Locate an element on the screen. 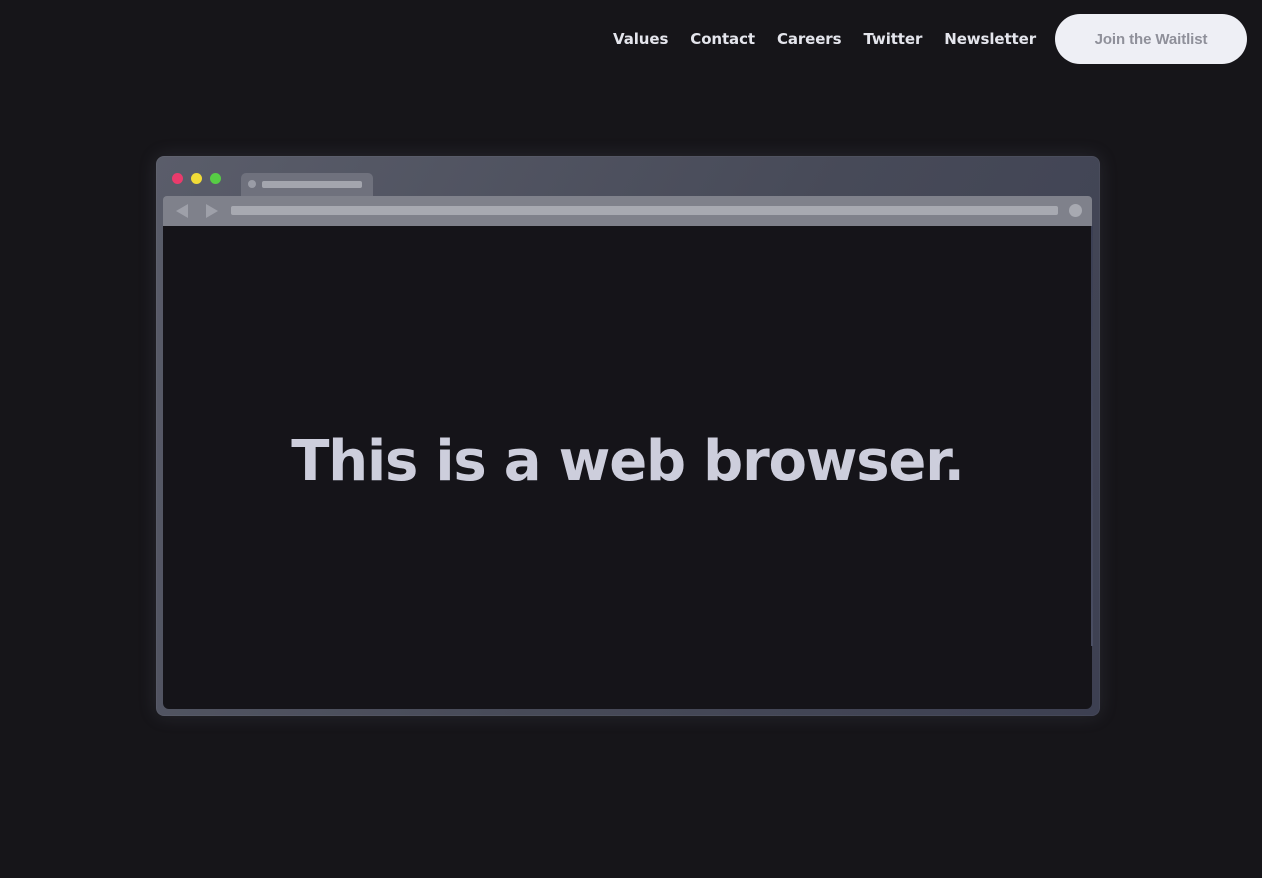 This screenshot has width=1262, height=878. favicon-icon is located at coordinates (252, 184).